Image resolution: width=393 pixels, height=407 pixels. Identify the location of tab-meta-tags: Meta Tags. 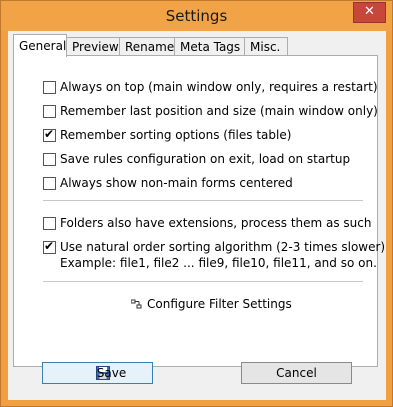
(209, 46).